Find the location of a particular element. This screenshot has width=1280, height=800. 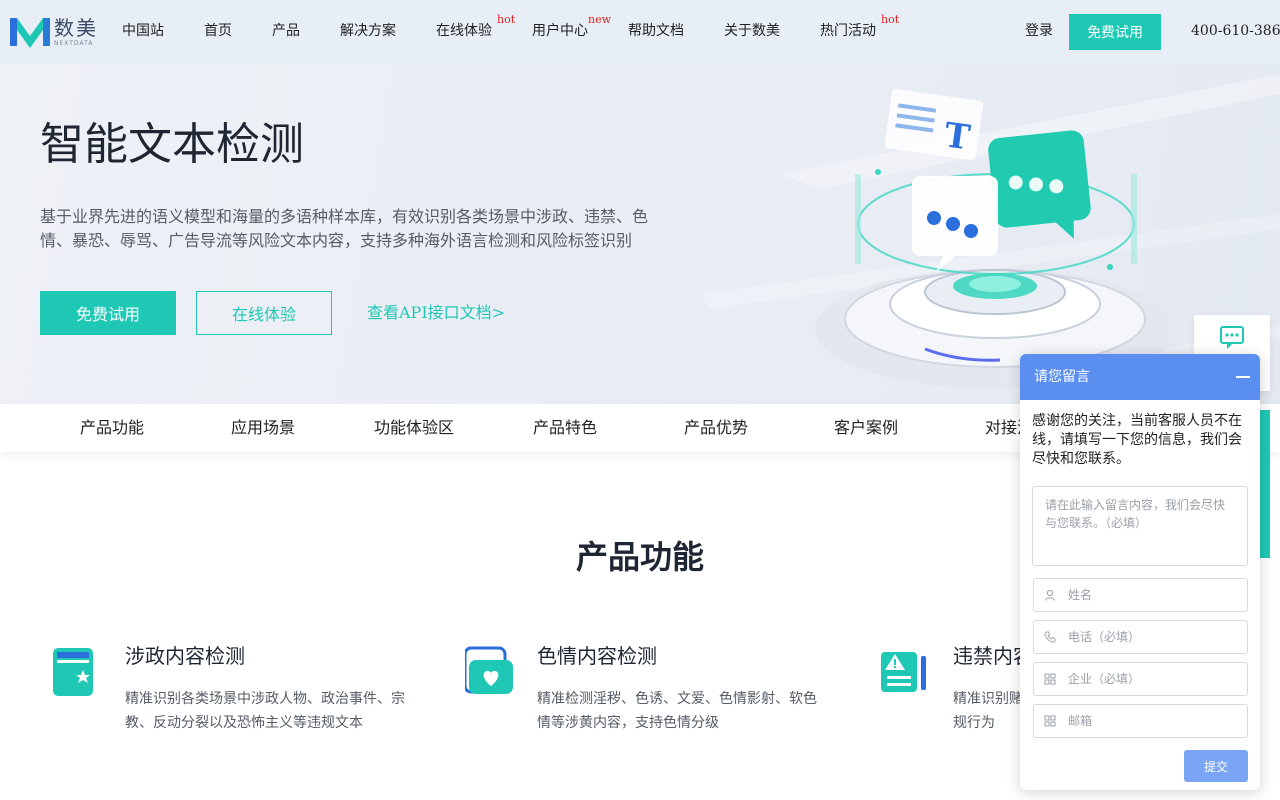

subnav-demo-area: 功能体验区 is located at coordinates (414, 428).